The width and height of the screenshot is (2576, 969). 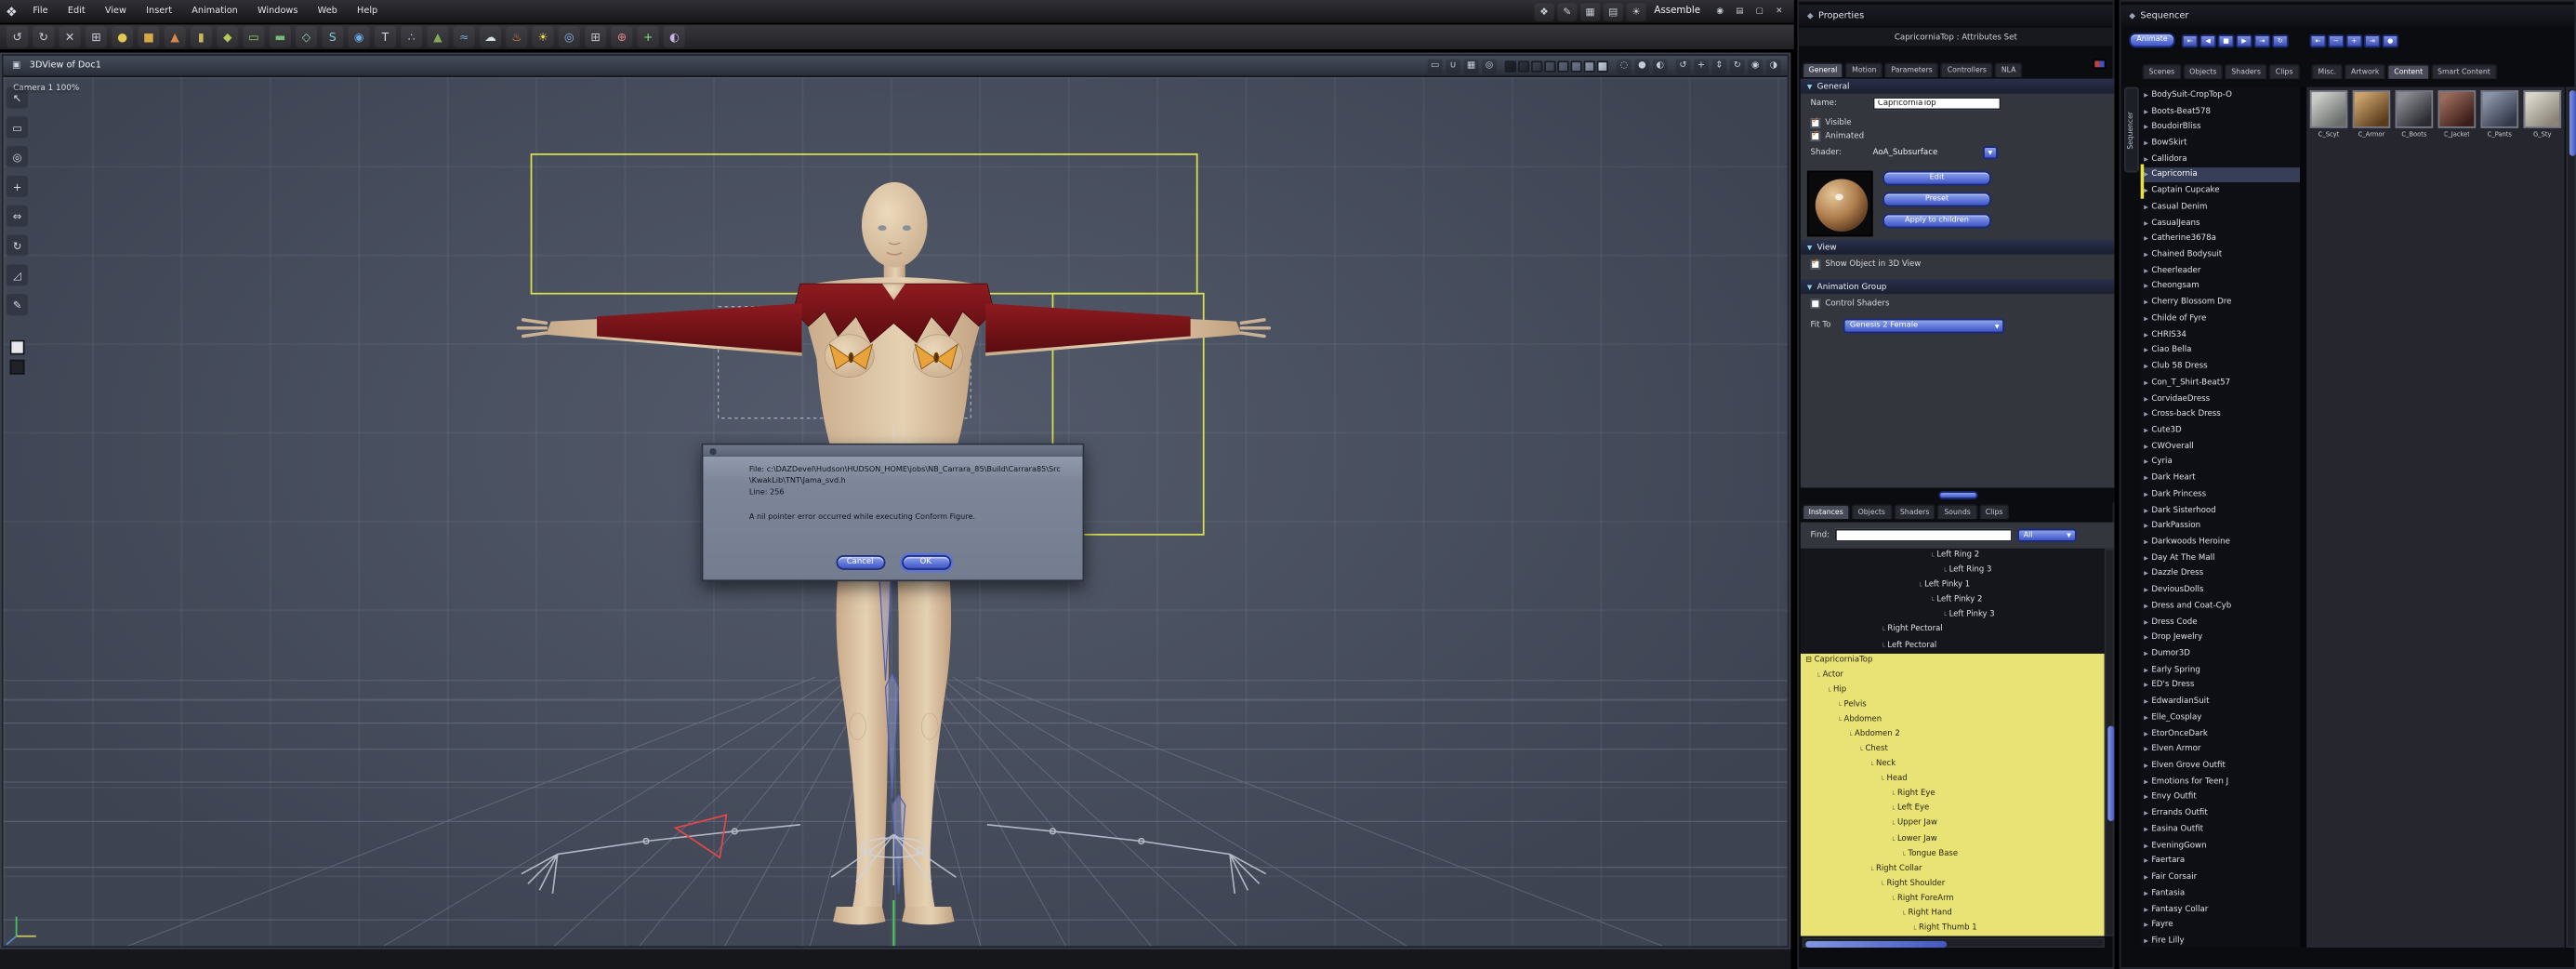 What do you see at coordinates (1953, 929) in the screenshot?
I see `tree-row: └ Right Thumb 1` at bounding box center [1953, 929].